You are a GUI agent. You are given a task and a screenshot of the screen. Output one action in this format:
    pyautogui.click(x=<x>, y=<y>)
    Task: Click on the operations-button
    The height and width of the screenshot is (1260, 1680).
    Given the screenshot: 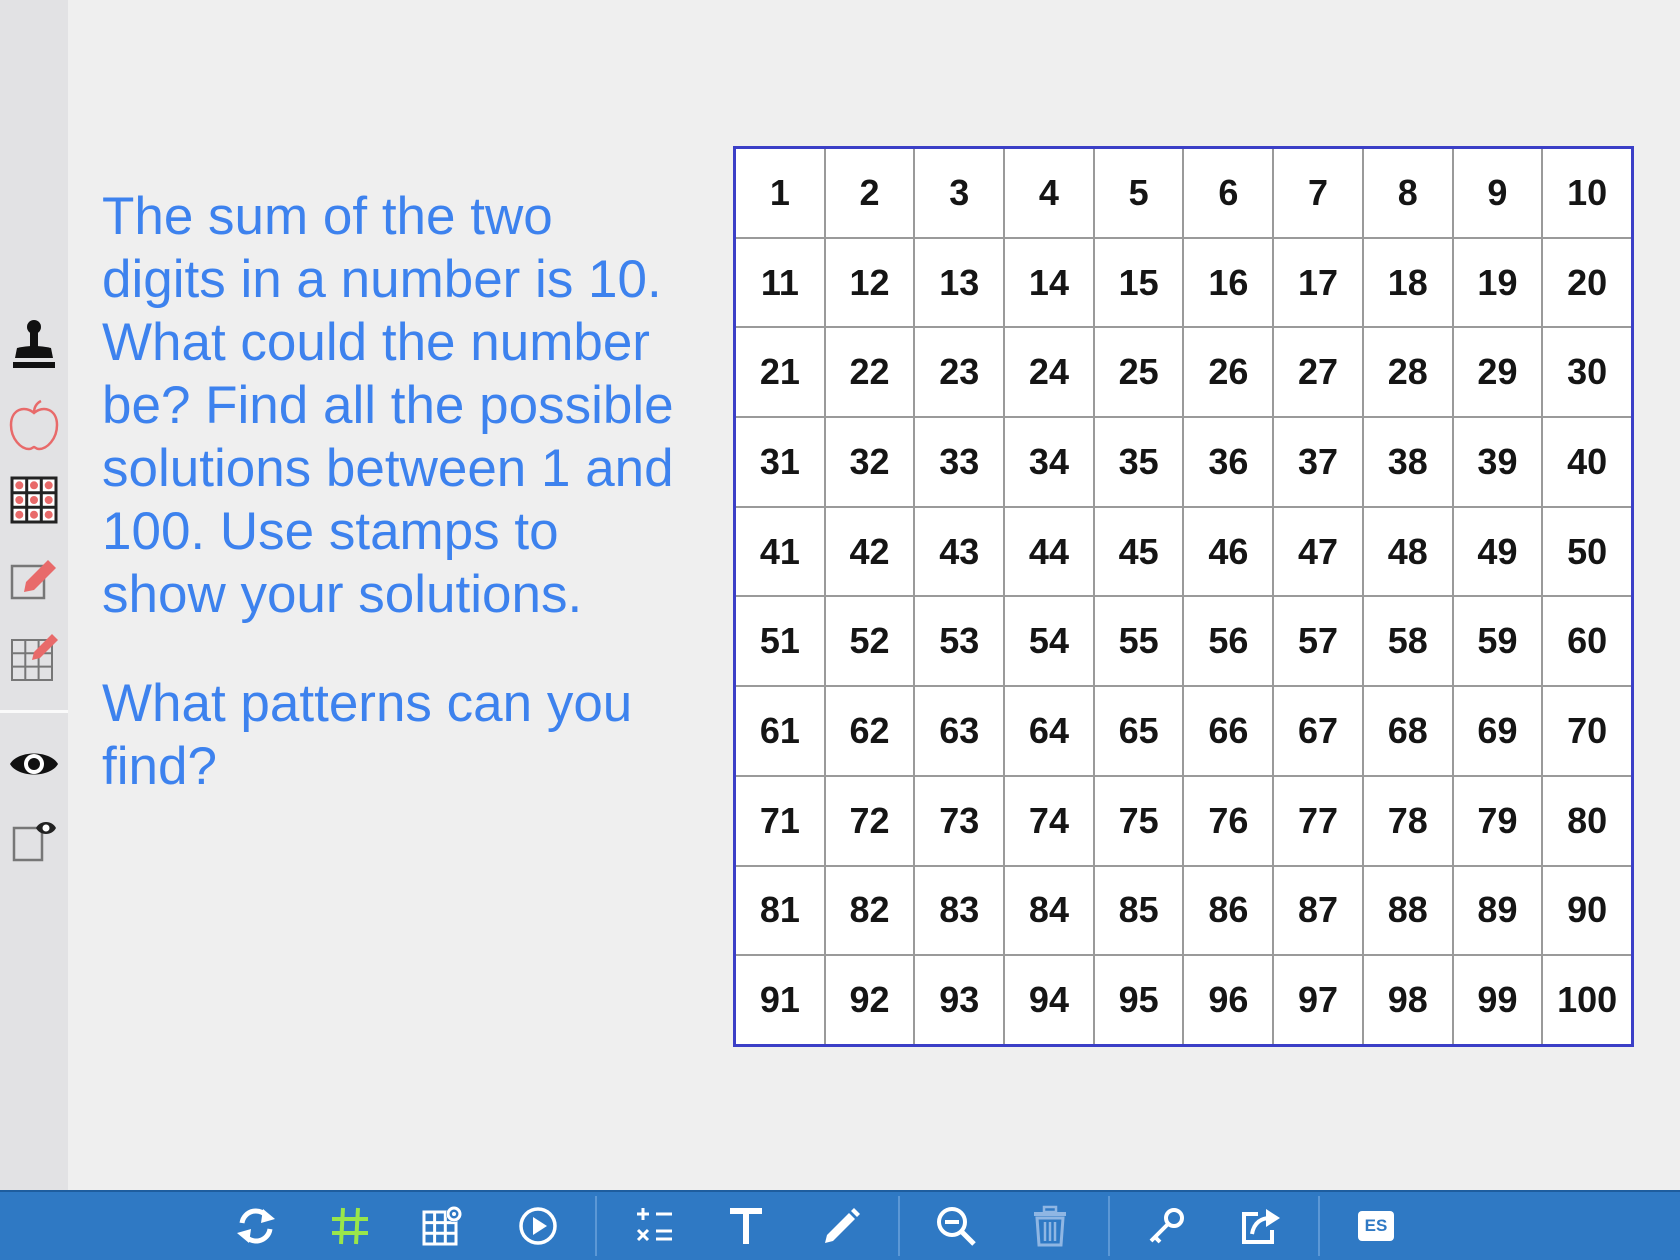 What is the action you would take?
    pyautogui.click(x=654, y=1226)
    